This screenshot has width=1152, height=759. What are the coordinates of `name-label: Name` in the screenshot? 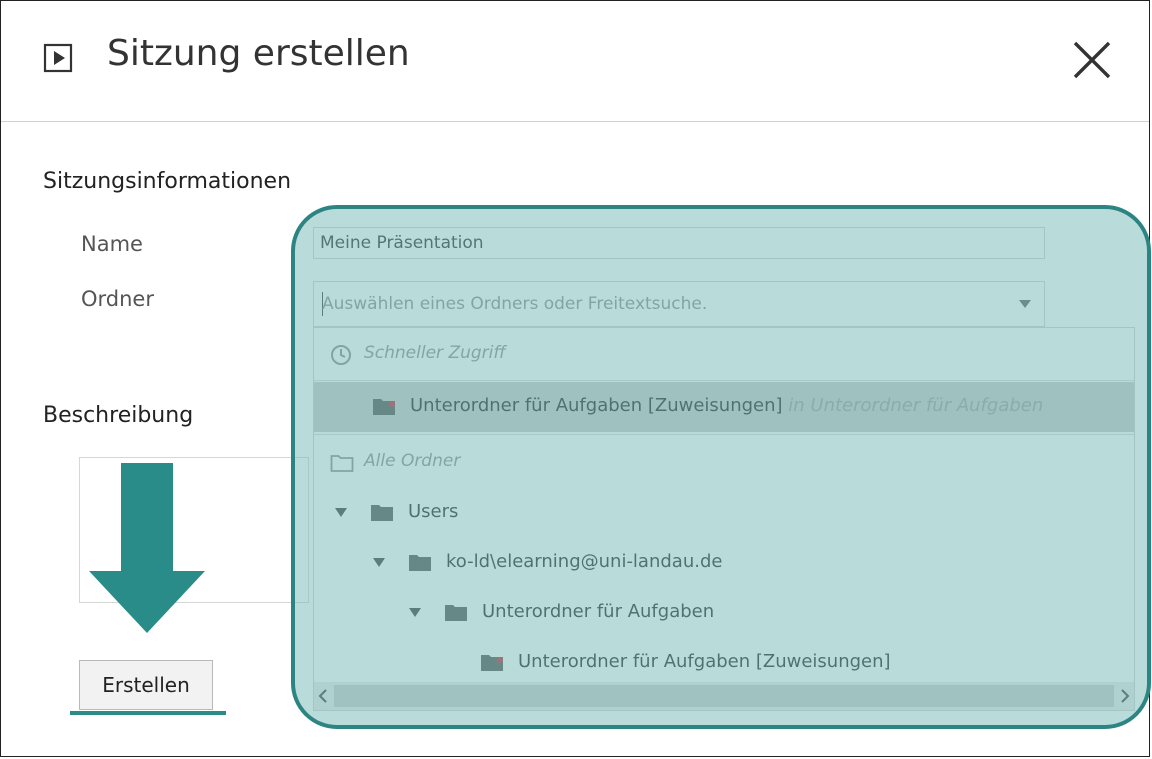 It's located at (112, 244).